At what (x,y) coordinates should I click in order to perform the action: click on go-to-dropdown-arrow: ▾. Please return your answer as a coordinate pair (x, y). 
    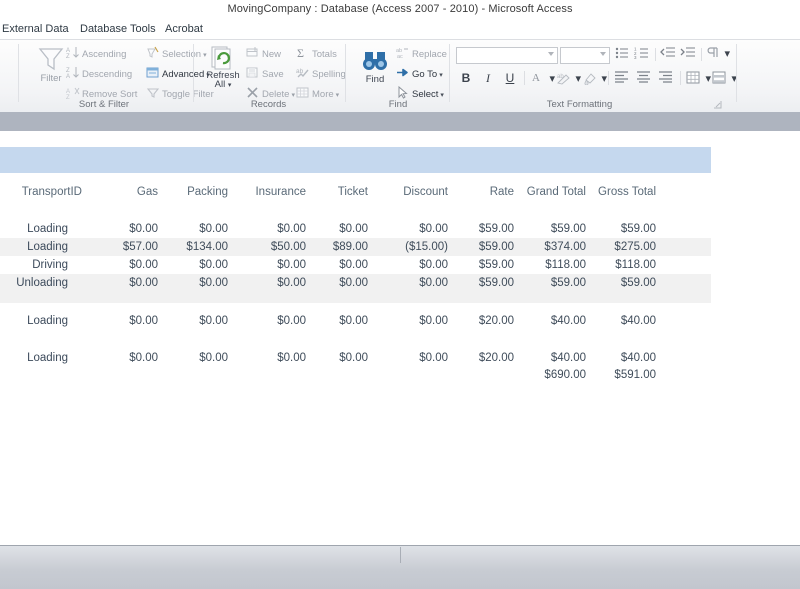
    Looking at the image, I should click on (441, 75).